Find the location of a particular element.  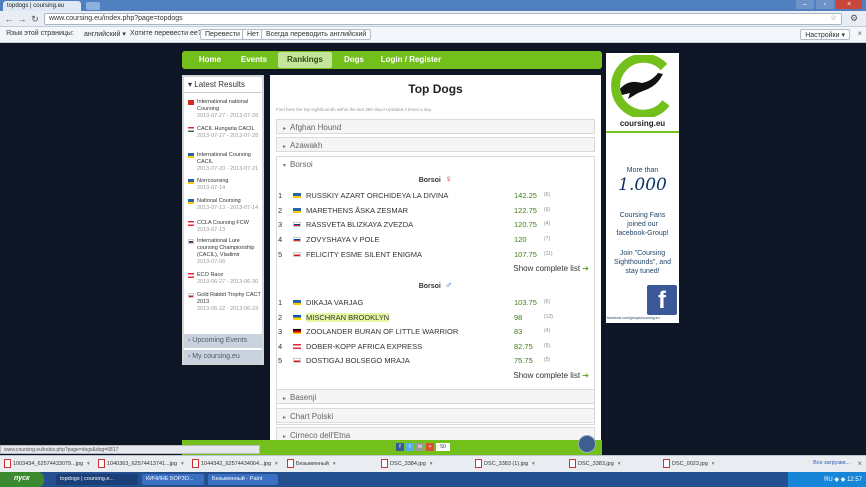

result-name: ECO Race is located at coordinates (210, 275).